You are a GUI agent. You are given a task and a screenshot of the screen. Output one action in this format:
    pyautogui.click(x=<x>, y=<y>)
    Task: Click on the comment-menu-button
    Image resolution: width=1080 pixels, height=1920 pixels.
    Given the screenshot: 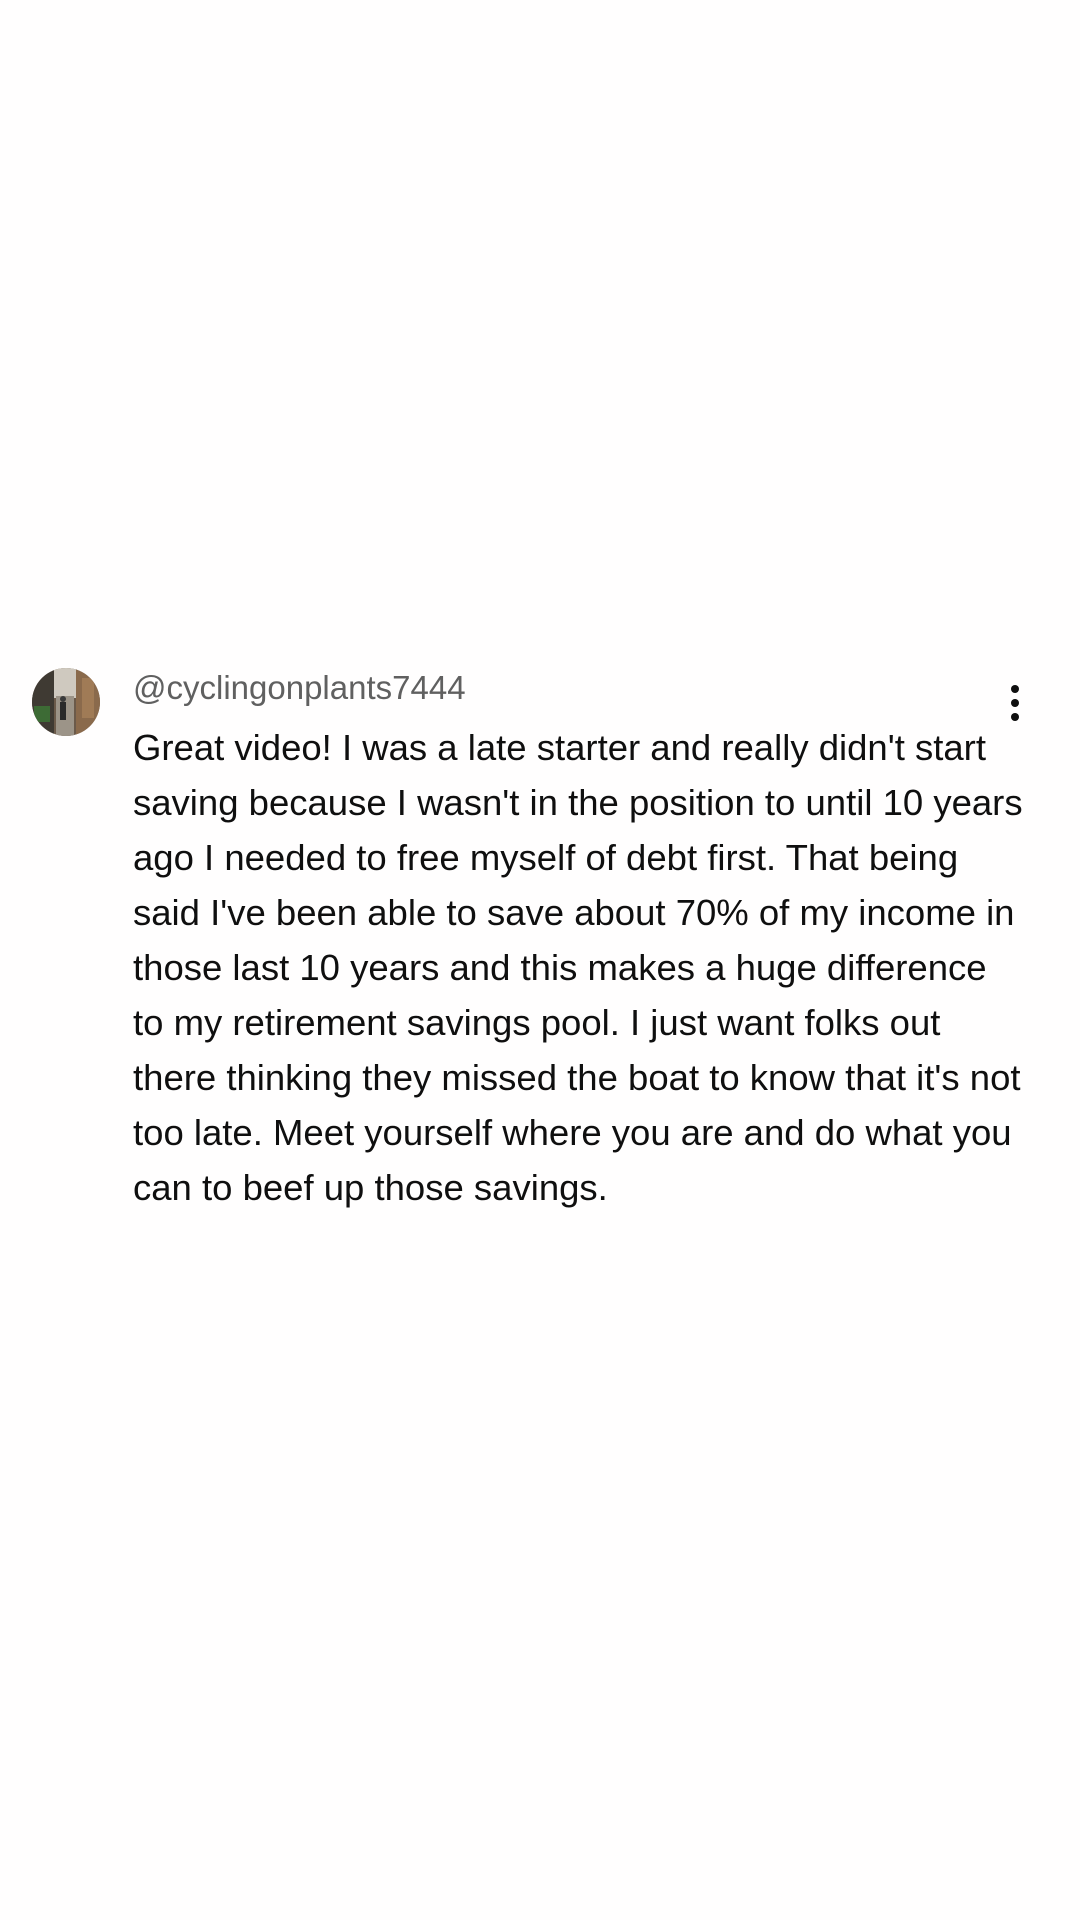 What is the action you would take?
    pyautogui.click(x=1015, y=703)
    